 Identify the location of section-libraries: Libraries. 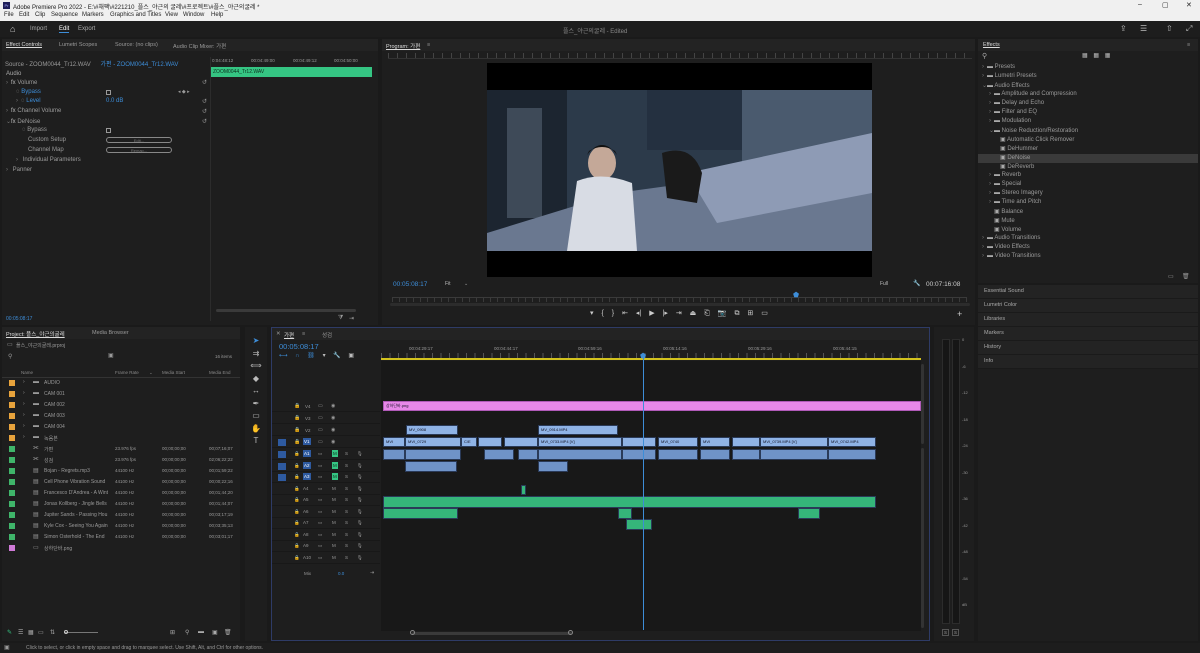
(1088, 319).